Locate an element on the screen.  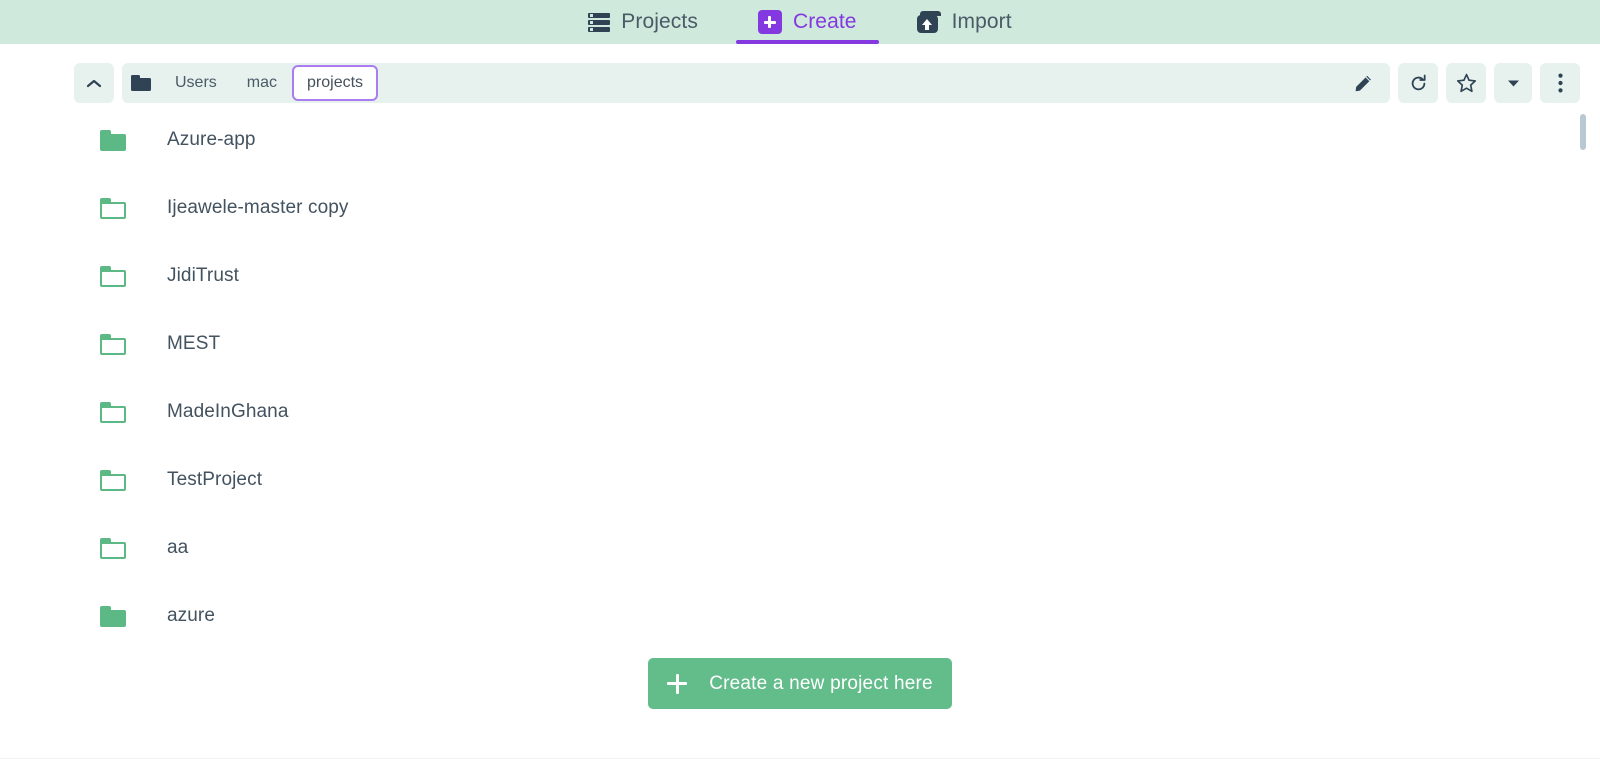
list-item-label: MadeInGhana is located at coordinates (228, 411).